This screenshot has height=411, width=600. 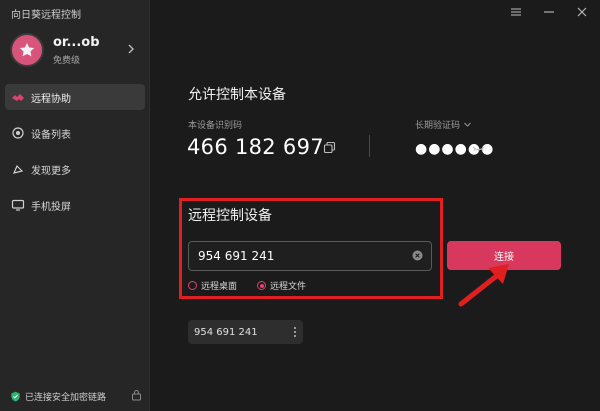 What do you see at coordinates (310, 256) in the screenshot?
I see `remote-device-id-input` at bounding box center [310, 256].